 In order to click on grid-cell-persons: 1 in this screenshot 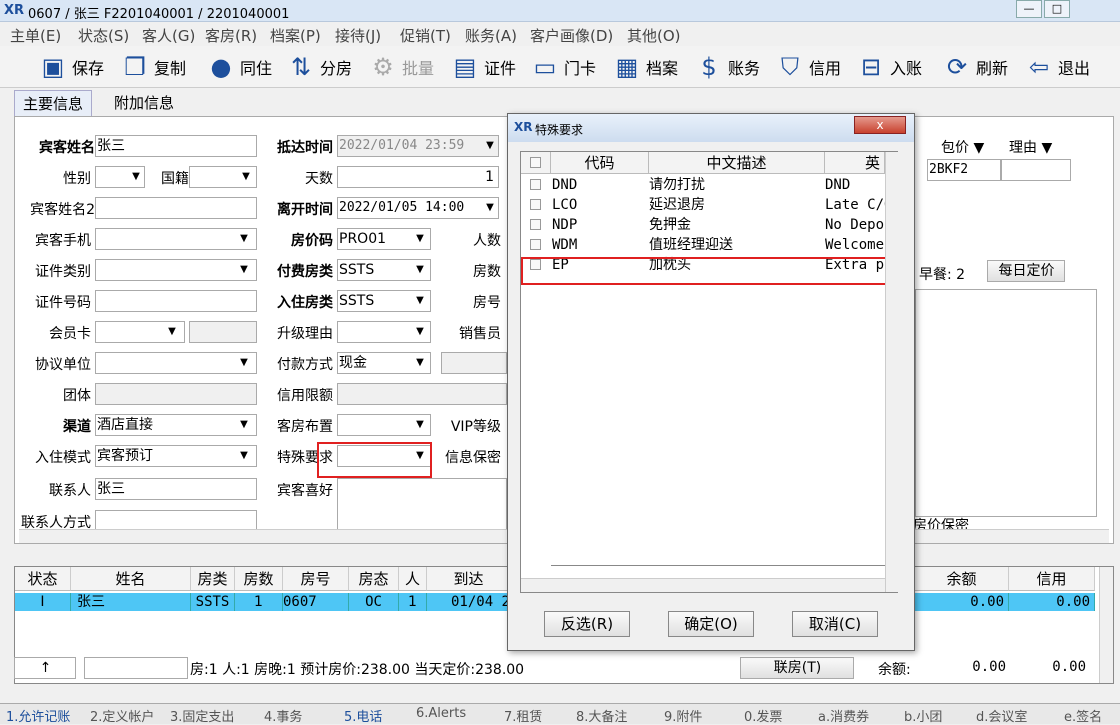, I will do `click(413, 602)`.